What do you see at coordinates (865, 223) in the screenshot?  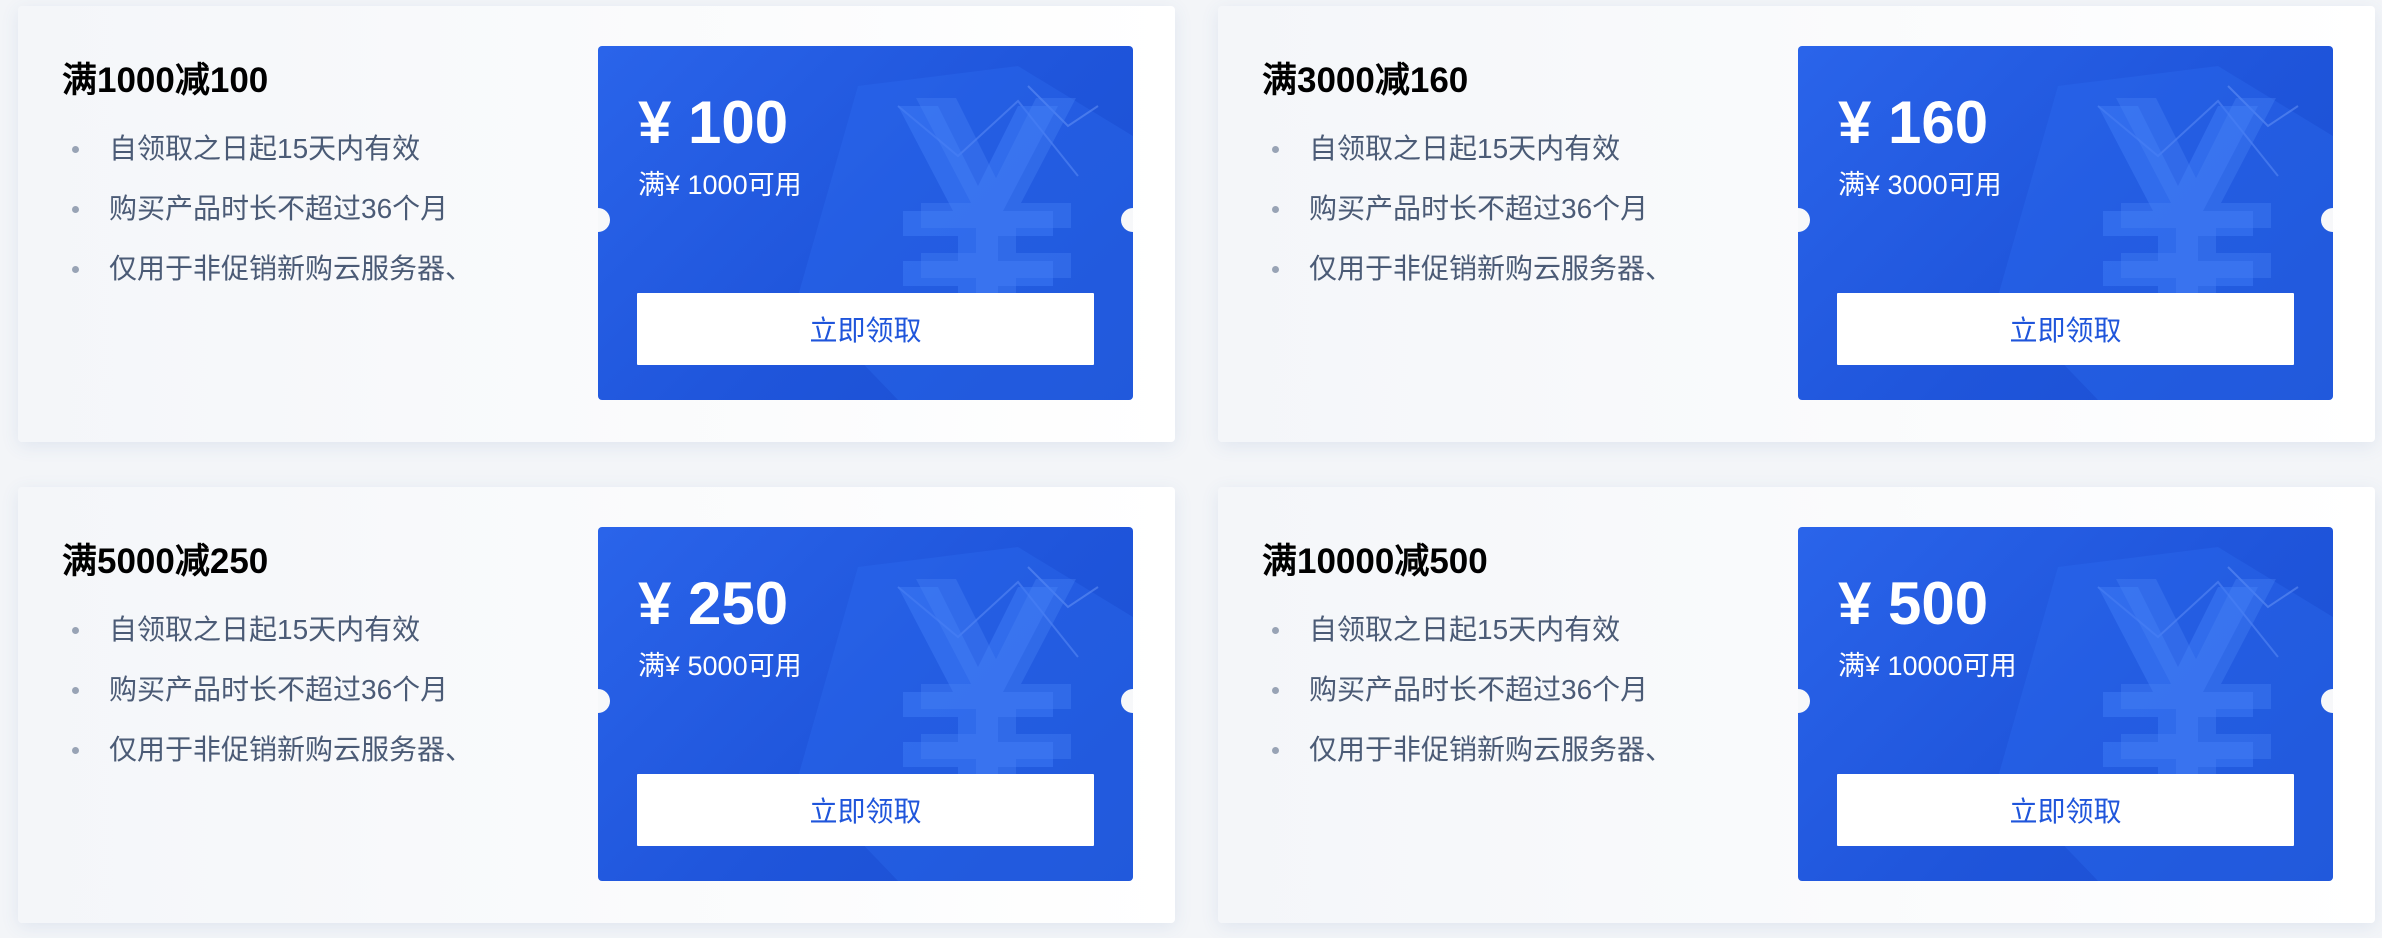 I see `coupon-ticket: ¥ 100 满¥ 1000可用 立即领取` at bounding box center [865, 223].